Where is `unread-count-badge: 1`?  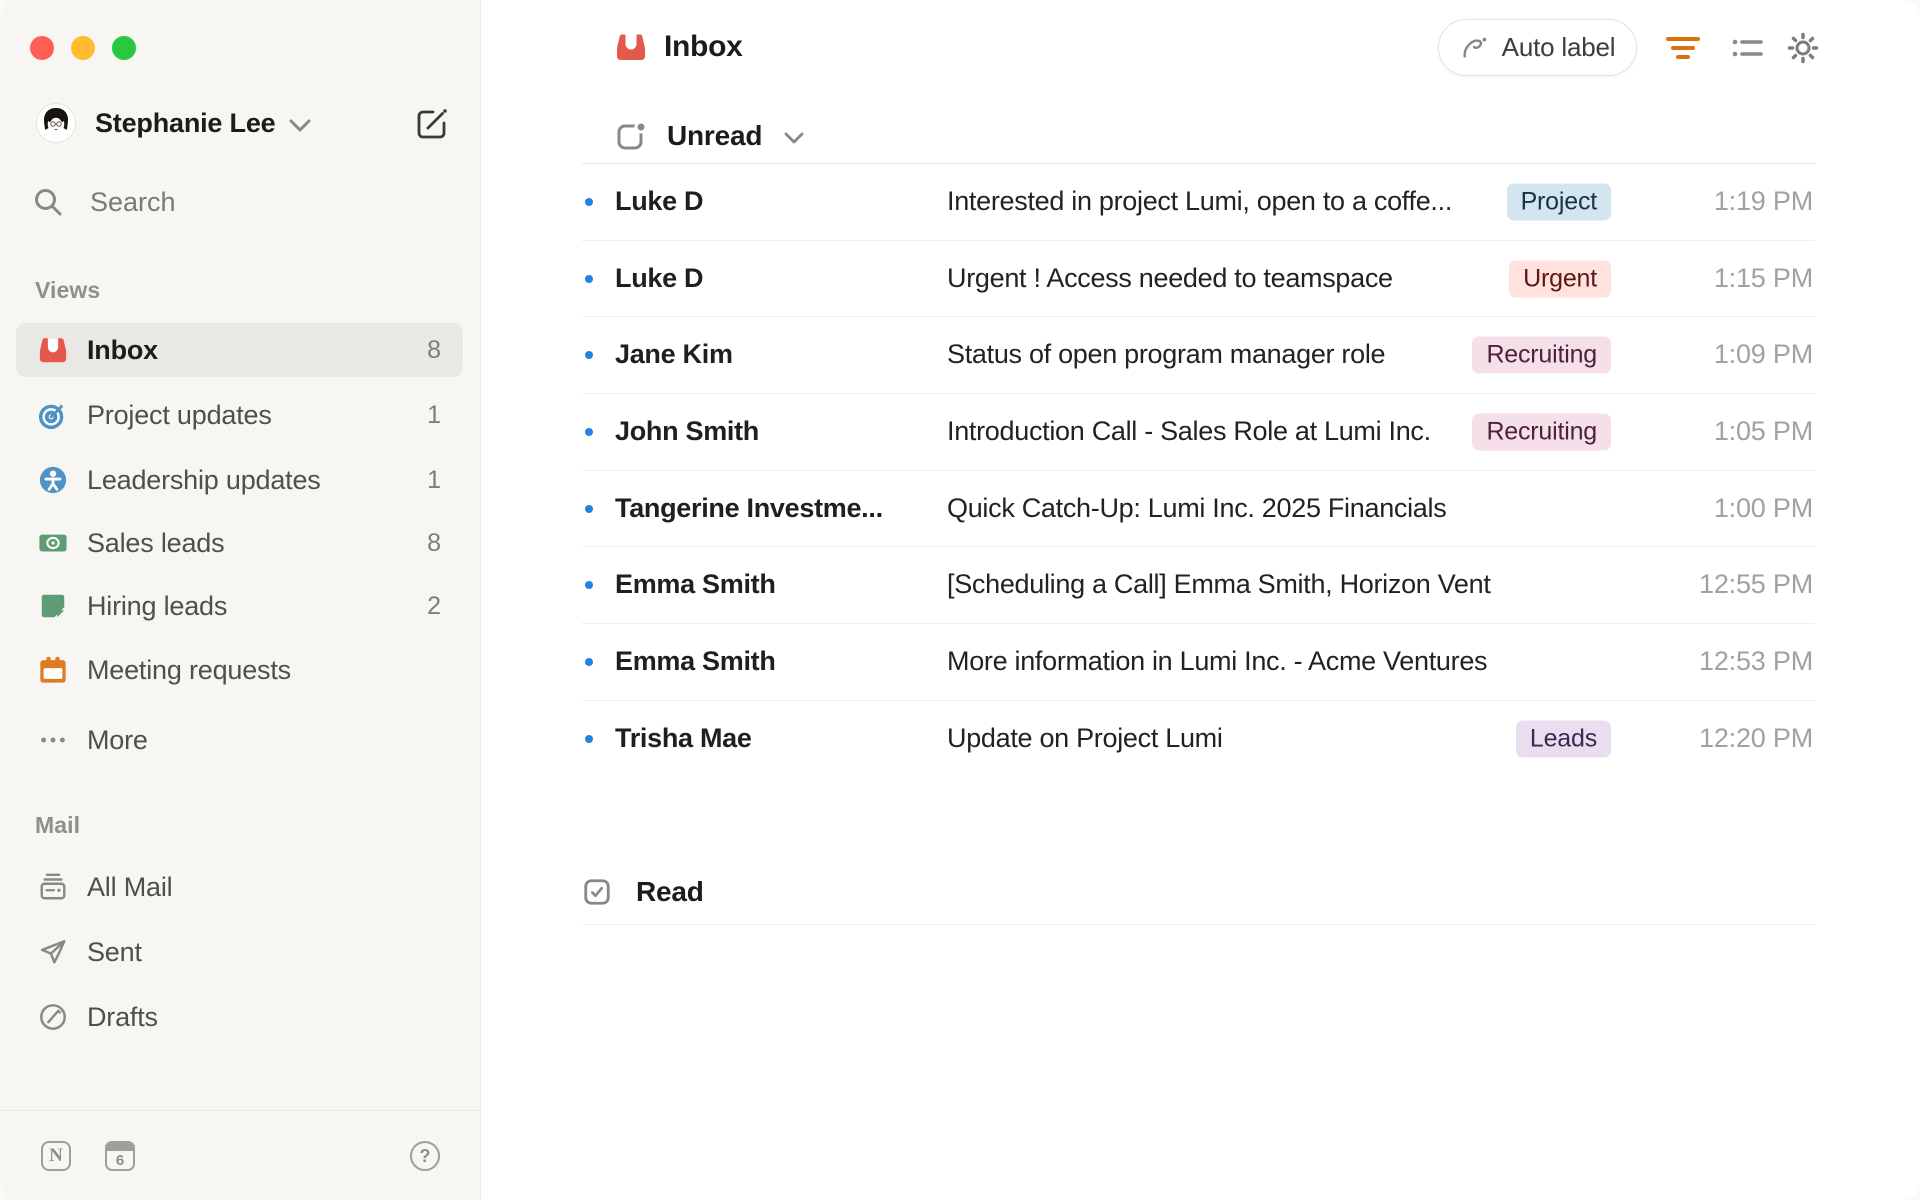
unread-count-badge: 1 is located at coordinates (434, 414).